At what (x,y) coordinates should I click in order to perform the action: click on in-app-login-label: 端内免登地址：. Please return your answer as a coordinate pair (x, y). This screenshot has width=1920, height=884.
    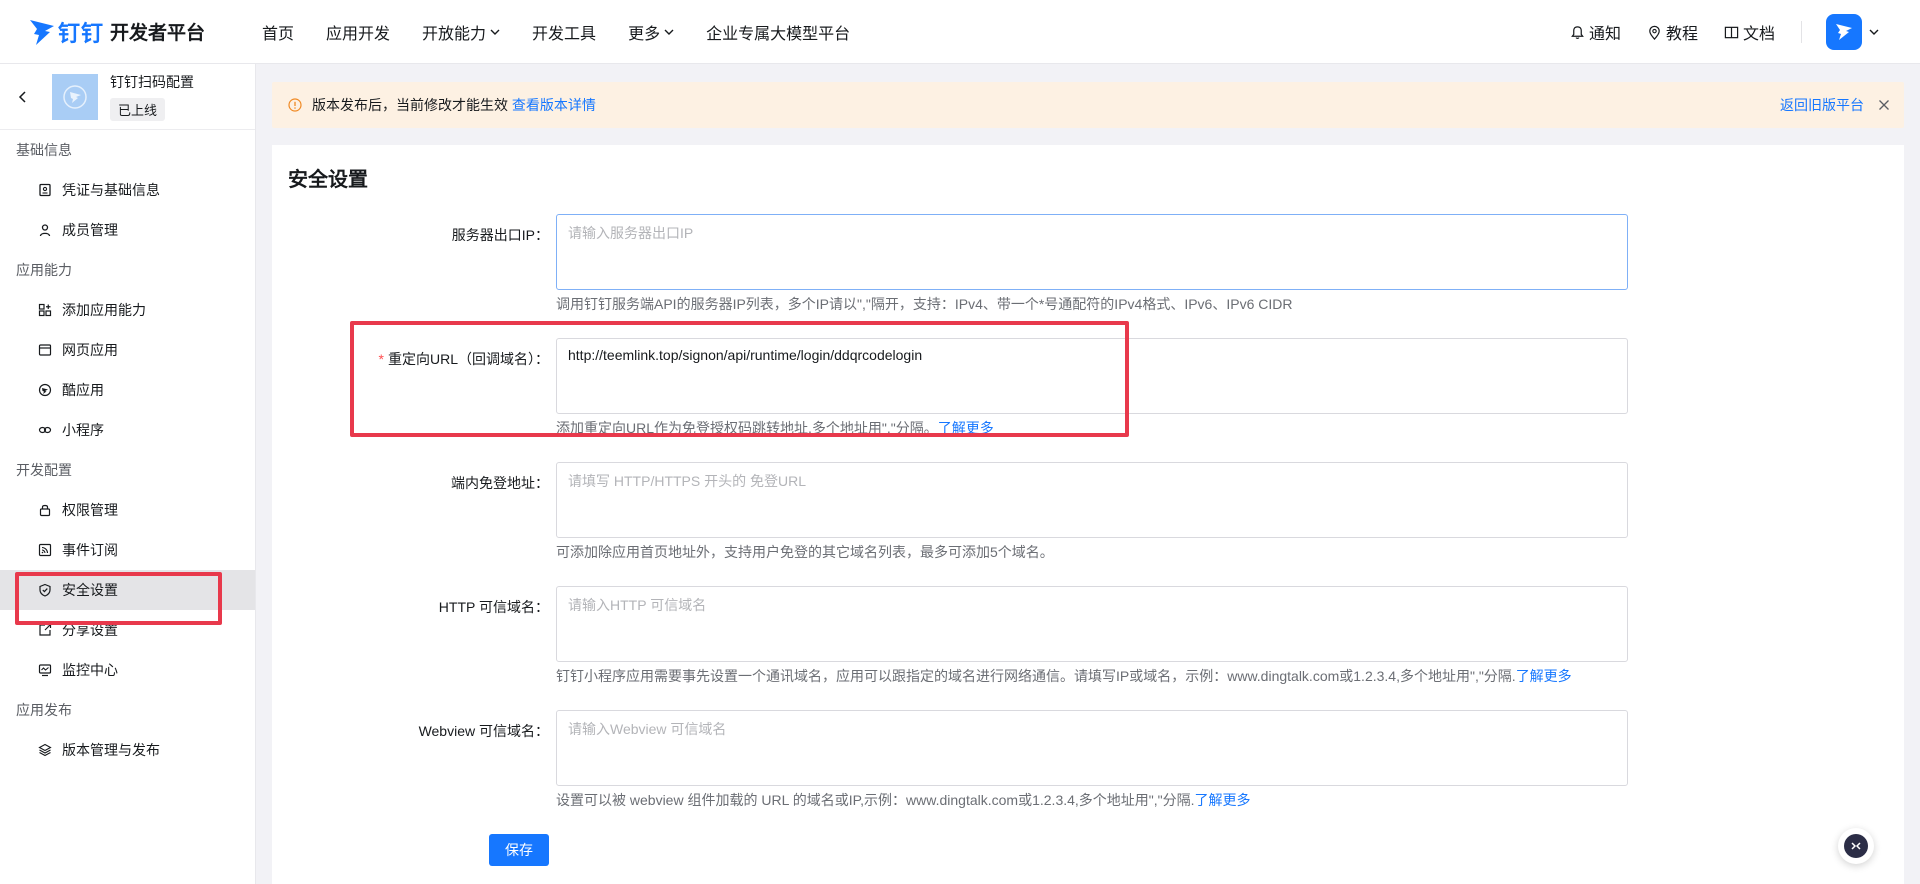
    Looking at the image, I should click on (500, 483).